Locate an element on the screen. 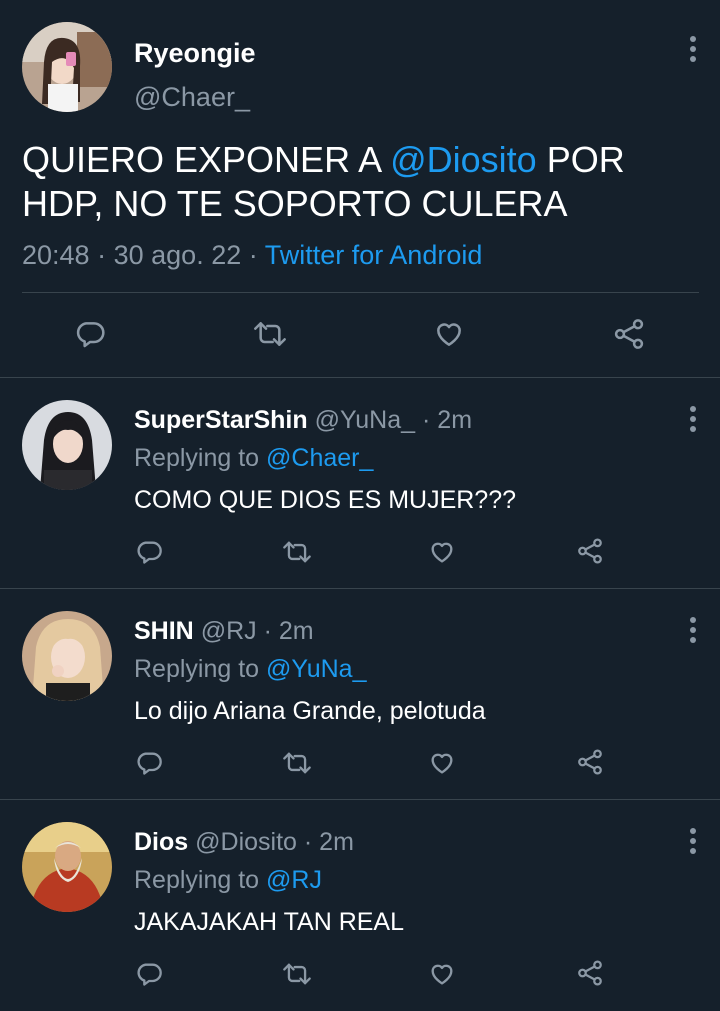 The image size is (720, 1011). tweet-source: Twitter for Android is located at coordinates (374, 255).